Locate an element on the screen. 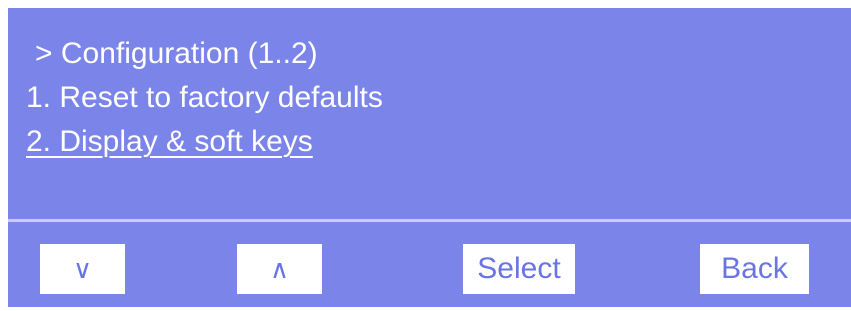 This screenshot has width=851, height=311. menu-item-reset-factory-defaults: 1. Reset to factory defaults is located at coordinates (204, 98).